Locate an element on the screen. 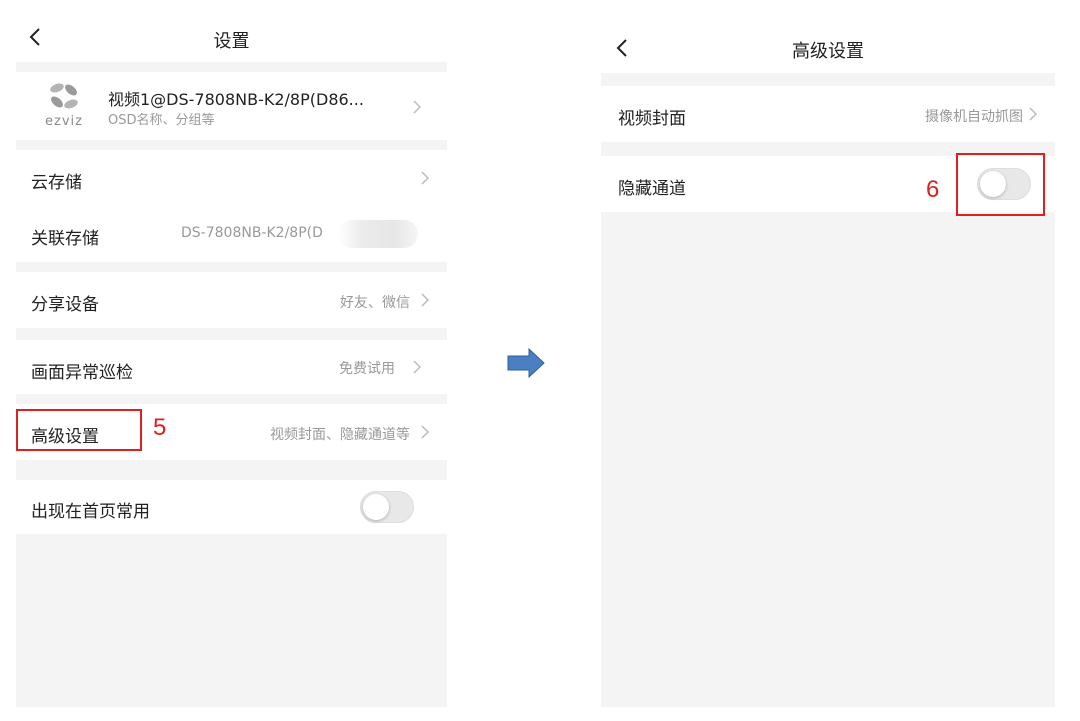 The image size is (1080, 721). toggle-knob is located at coordinates (376, 507).